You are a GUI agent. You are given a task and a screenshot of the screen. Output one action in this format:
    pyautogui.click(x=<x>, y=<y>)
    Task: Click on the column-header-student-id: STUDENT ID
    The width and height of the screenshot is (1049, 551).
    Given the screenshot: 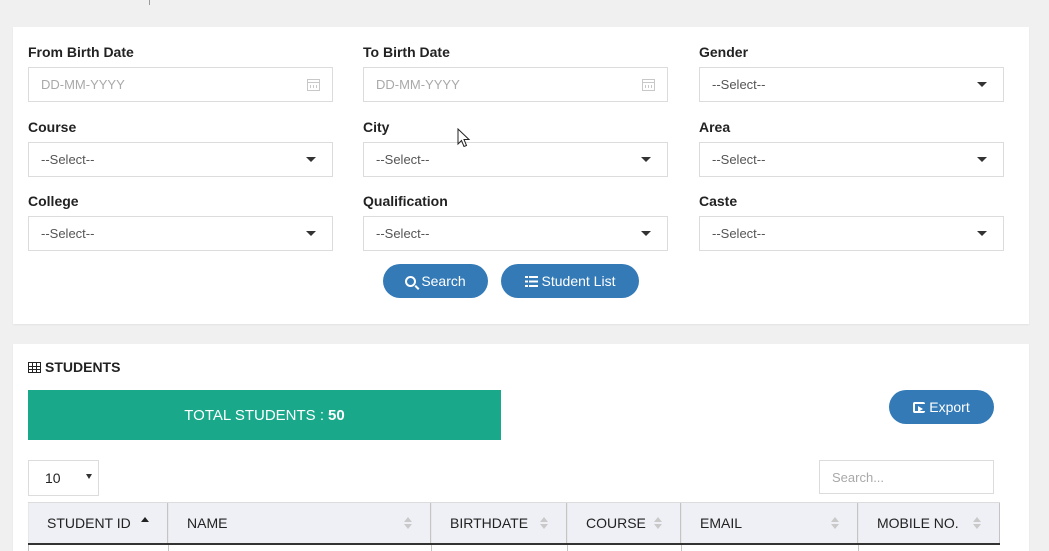 What is the action you would take?
    pyautogui.click(x=98, y=523)
    